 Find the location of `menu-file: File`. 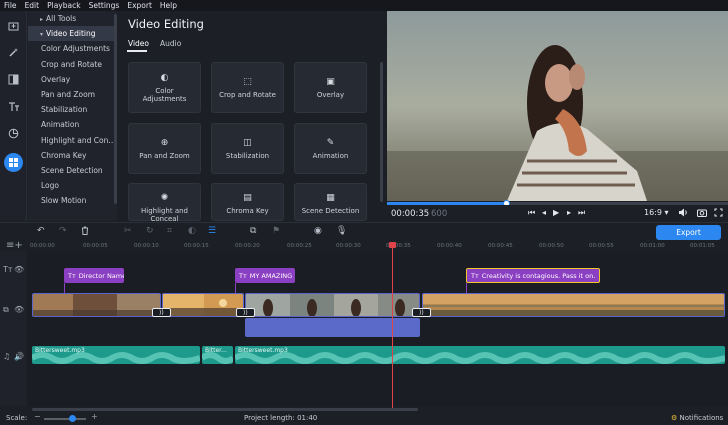

menu-file: File is located at coordinates (10, 5).